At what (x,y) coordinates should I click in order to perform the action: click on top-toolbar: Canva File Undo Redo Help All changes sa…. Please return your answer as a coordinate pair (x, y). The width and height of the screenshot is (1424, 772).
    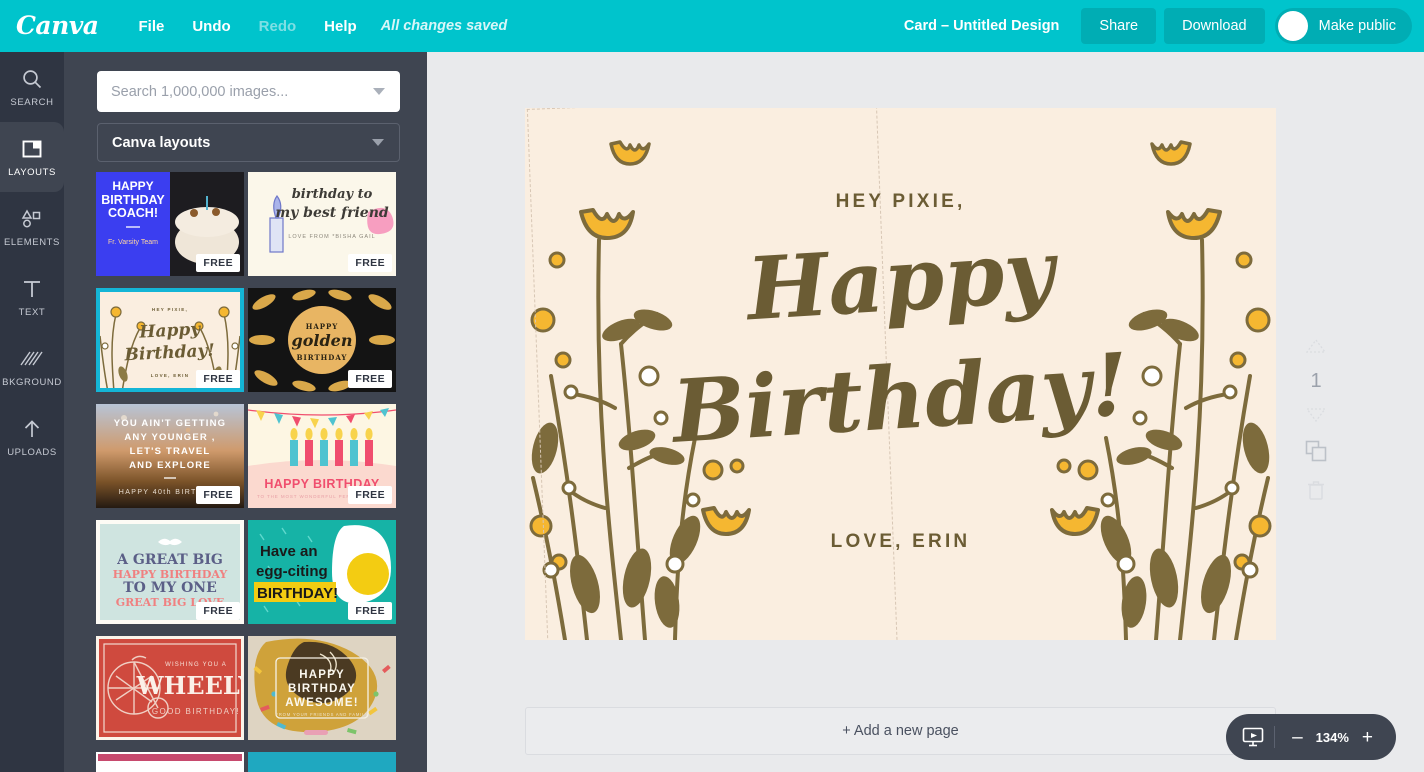
    Looking at the image, I should click on (712, 26).